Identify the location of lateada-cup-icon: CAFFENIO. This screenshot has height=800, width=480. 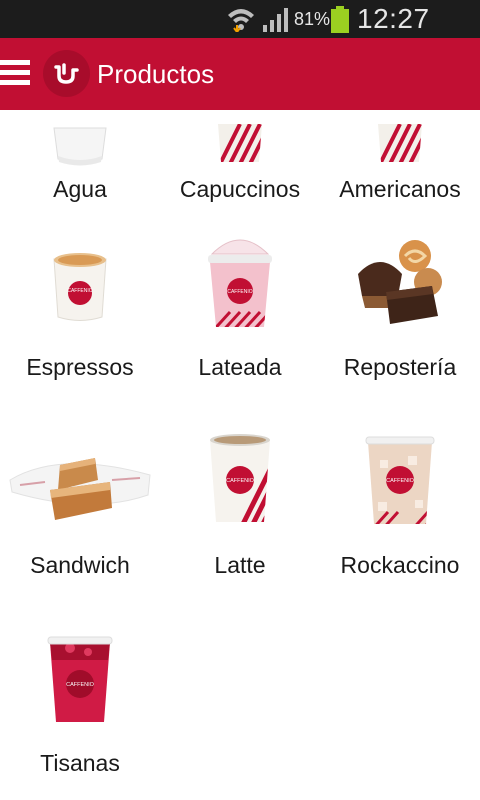
(240, 284).